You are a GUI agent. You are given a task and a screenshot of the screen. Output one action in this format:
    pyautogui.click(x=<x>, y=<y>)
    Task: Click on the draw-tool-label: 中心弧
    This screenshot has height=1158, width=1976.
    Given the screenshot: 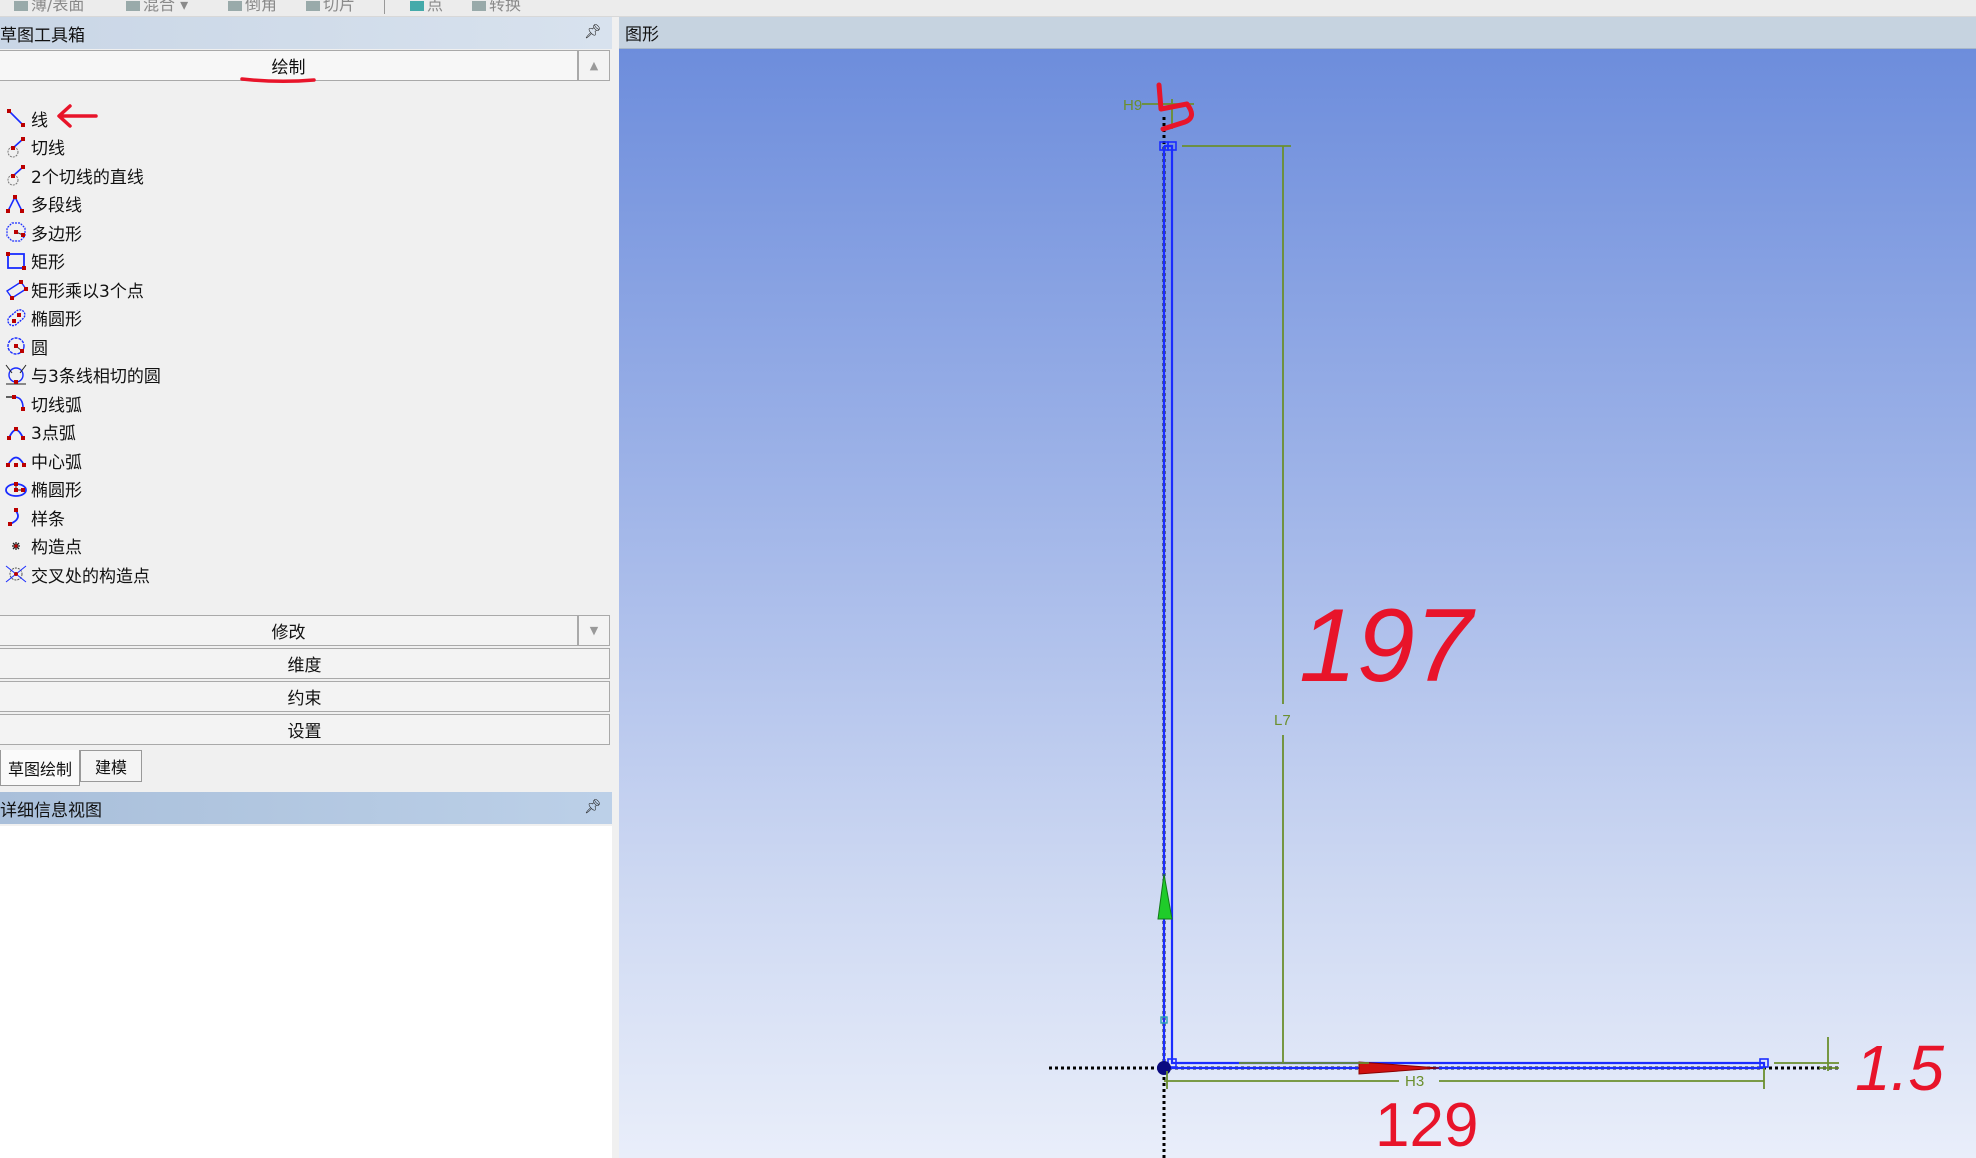 What is the action you would take?
    pyautogui.click(x=56, y=462)
    